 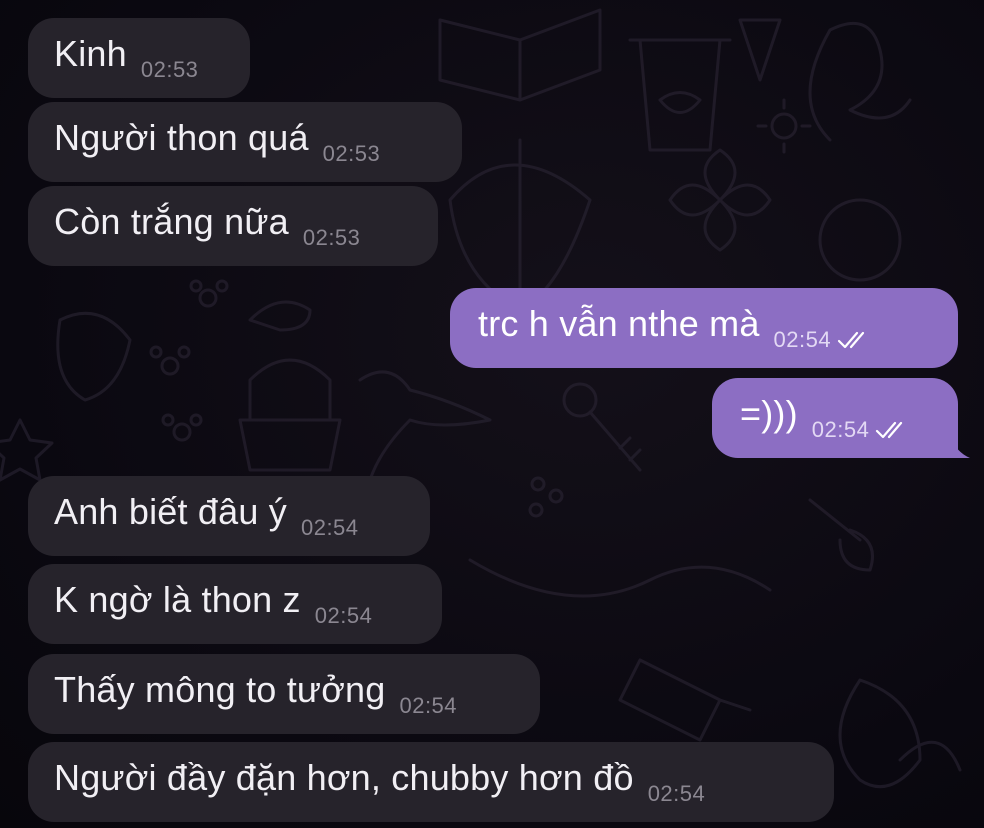 I want to click on bubble-tail, so click(x=960, y=447).